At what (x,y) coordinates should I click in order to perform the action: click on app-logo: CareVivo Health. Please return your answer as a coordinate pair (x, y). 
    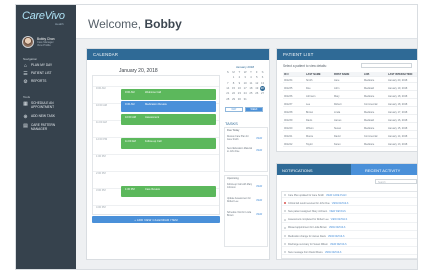
    Looking at the image, I should click on (47, 21).